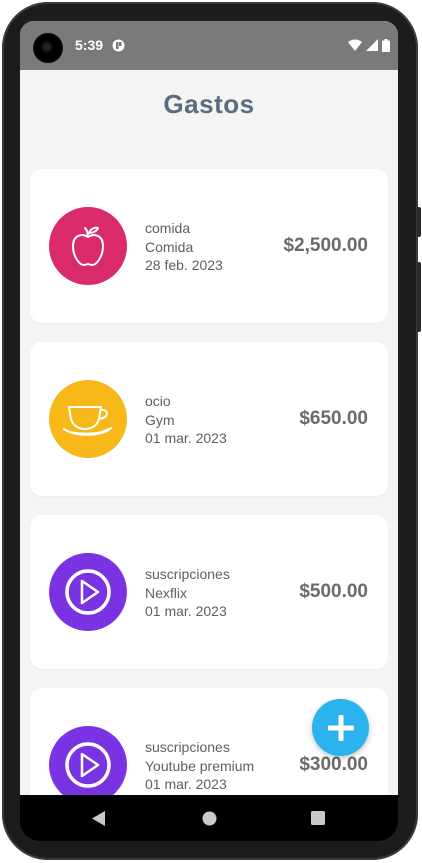 This screenshot has width=422, height=863. I want to click on wifi-icon, so click(355, 45).